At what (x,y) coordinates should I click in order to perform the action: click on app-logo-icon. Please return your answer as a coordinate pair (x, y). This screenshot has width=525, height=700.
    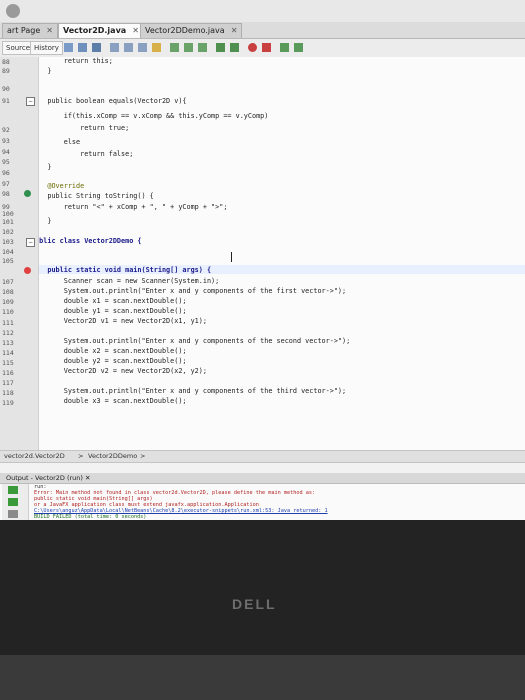
    Looking at the image, I should click on (13, 11).